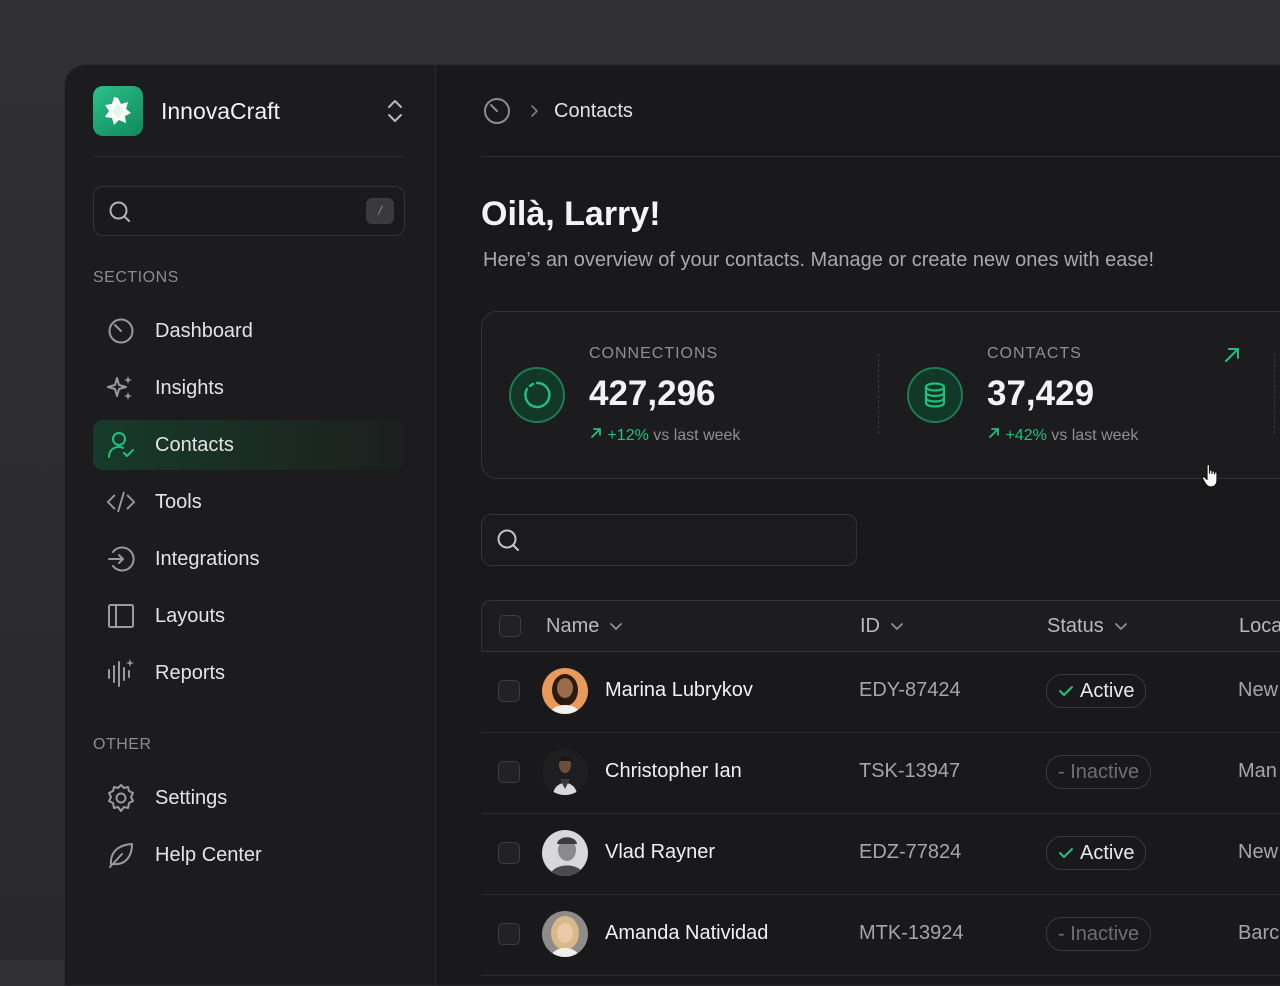 The image size is (1280, 986). Describe the element at coordinates (121, 673) in the screenshot. I see `audio-bars-icon` at that location.